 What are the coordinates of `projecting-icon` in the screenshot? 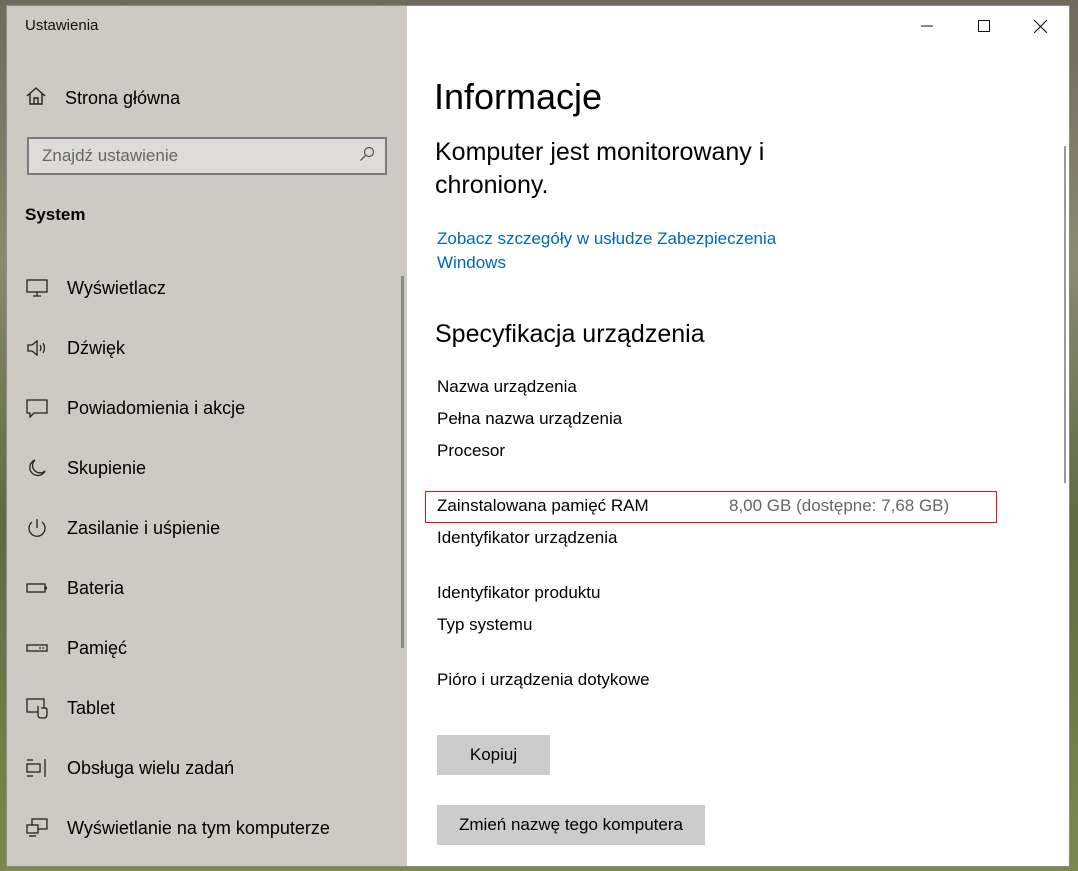 It's located at (37, 828).